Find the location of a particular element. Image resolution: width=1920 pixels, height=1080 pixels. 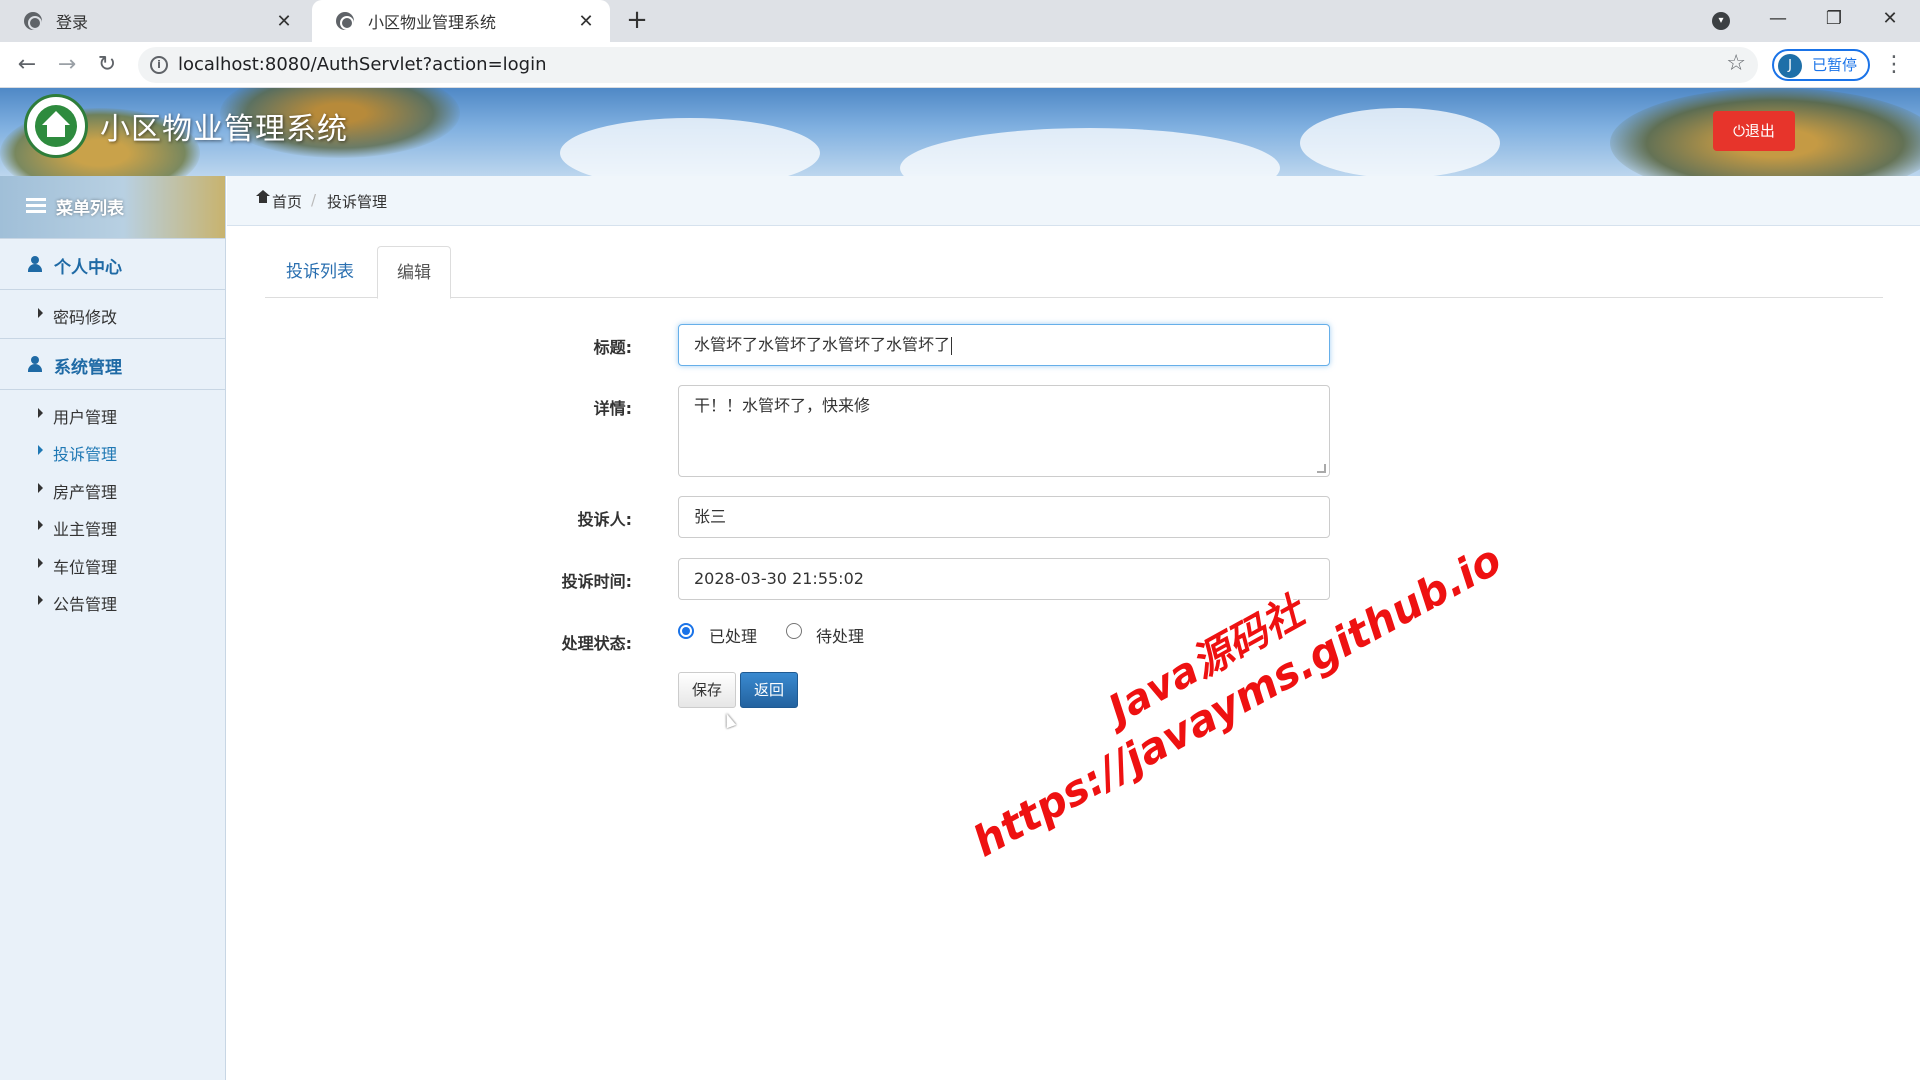

reload-icon: ↻ is located at coordinates (107, 65).